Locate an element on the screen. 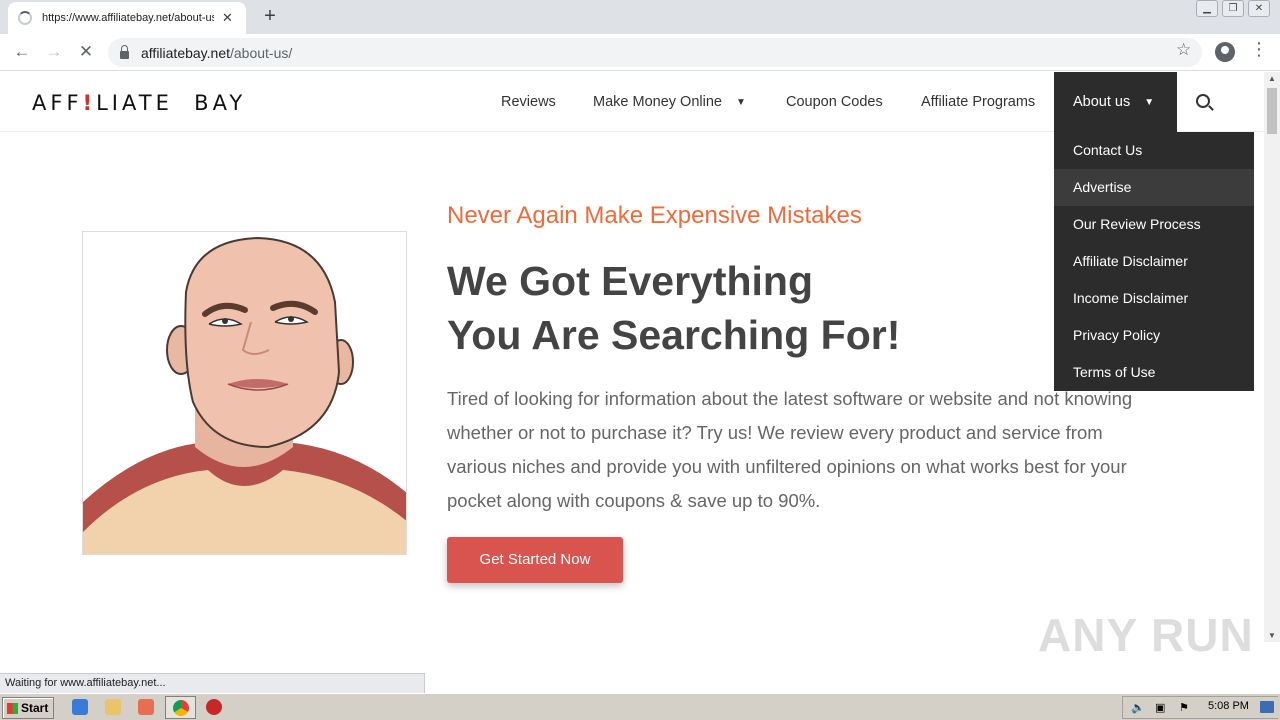 Image resolution: width=1280 pixels, height=720 pixels. file-explorer-icon is located at coordinates (113, 707).